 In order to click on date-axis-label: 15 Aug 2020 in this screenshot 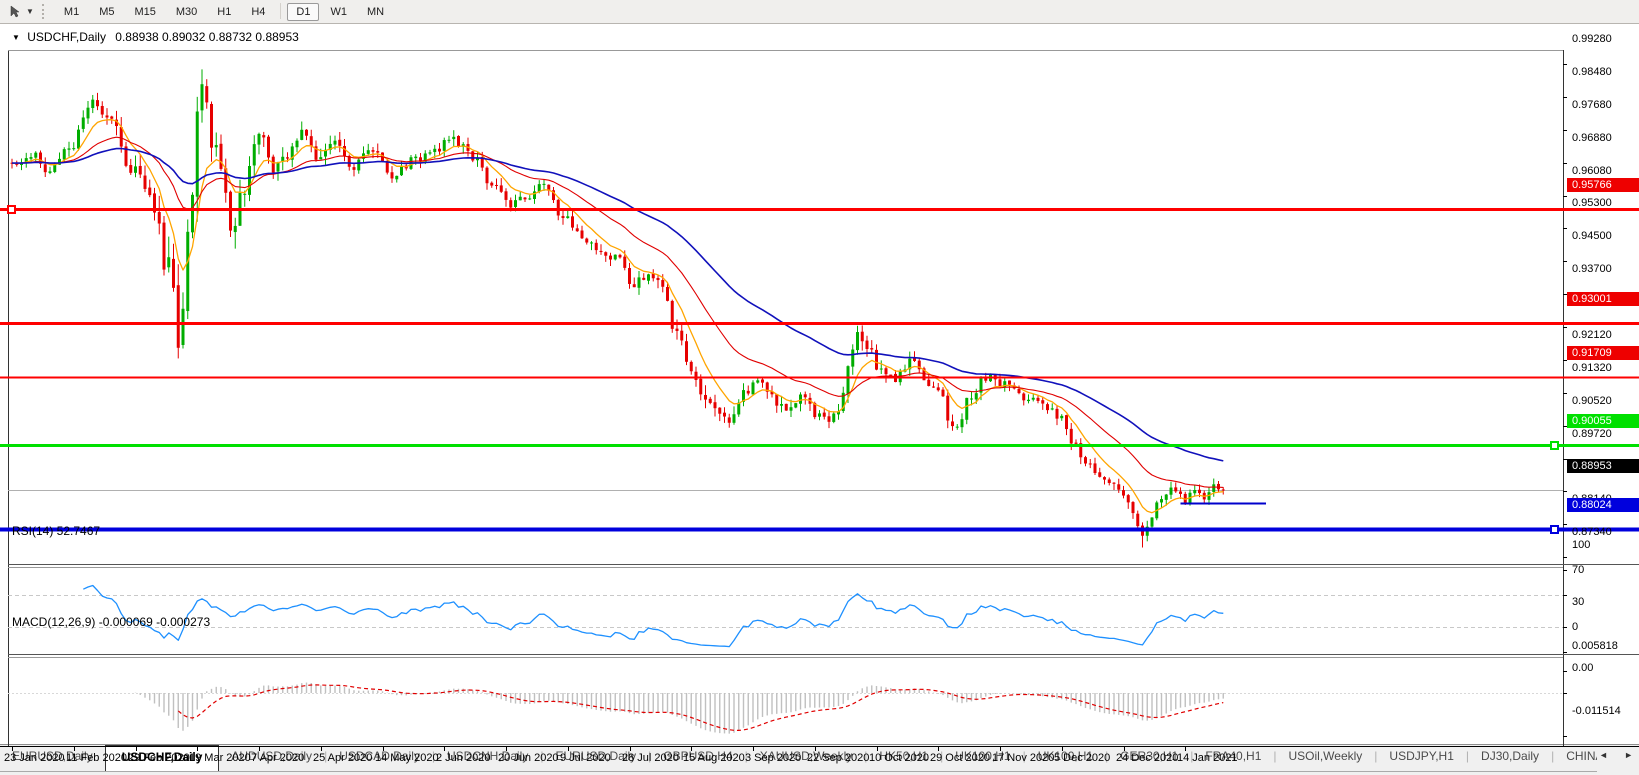, I will do `click(714, 758)`.